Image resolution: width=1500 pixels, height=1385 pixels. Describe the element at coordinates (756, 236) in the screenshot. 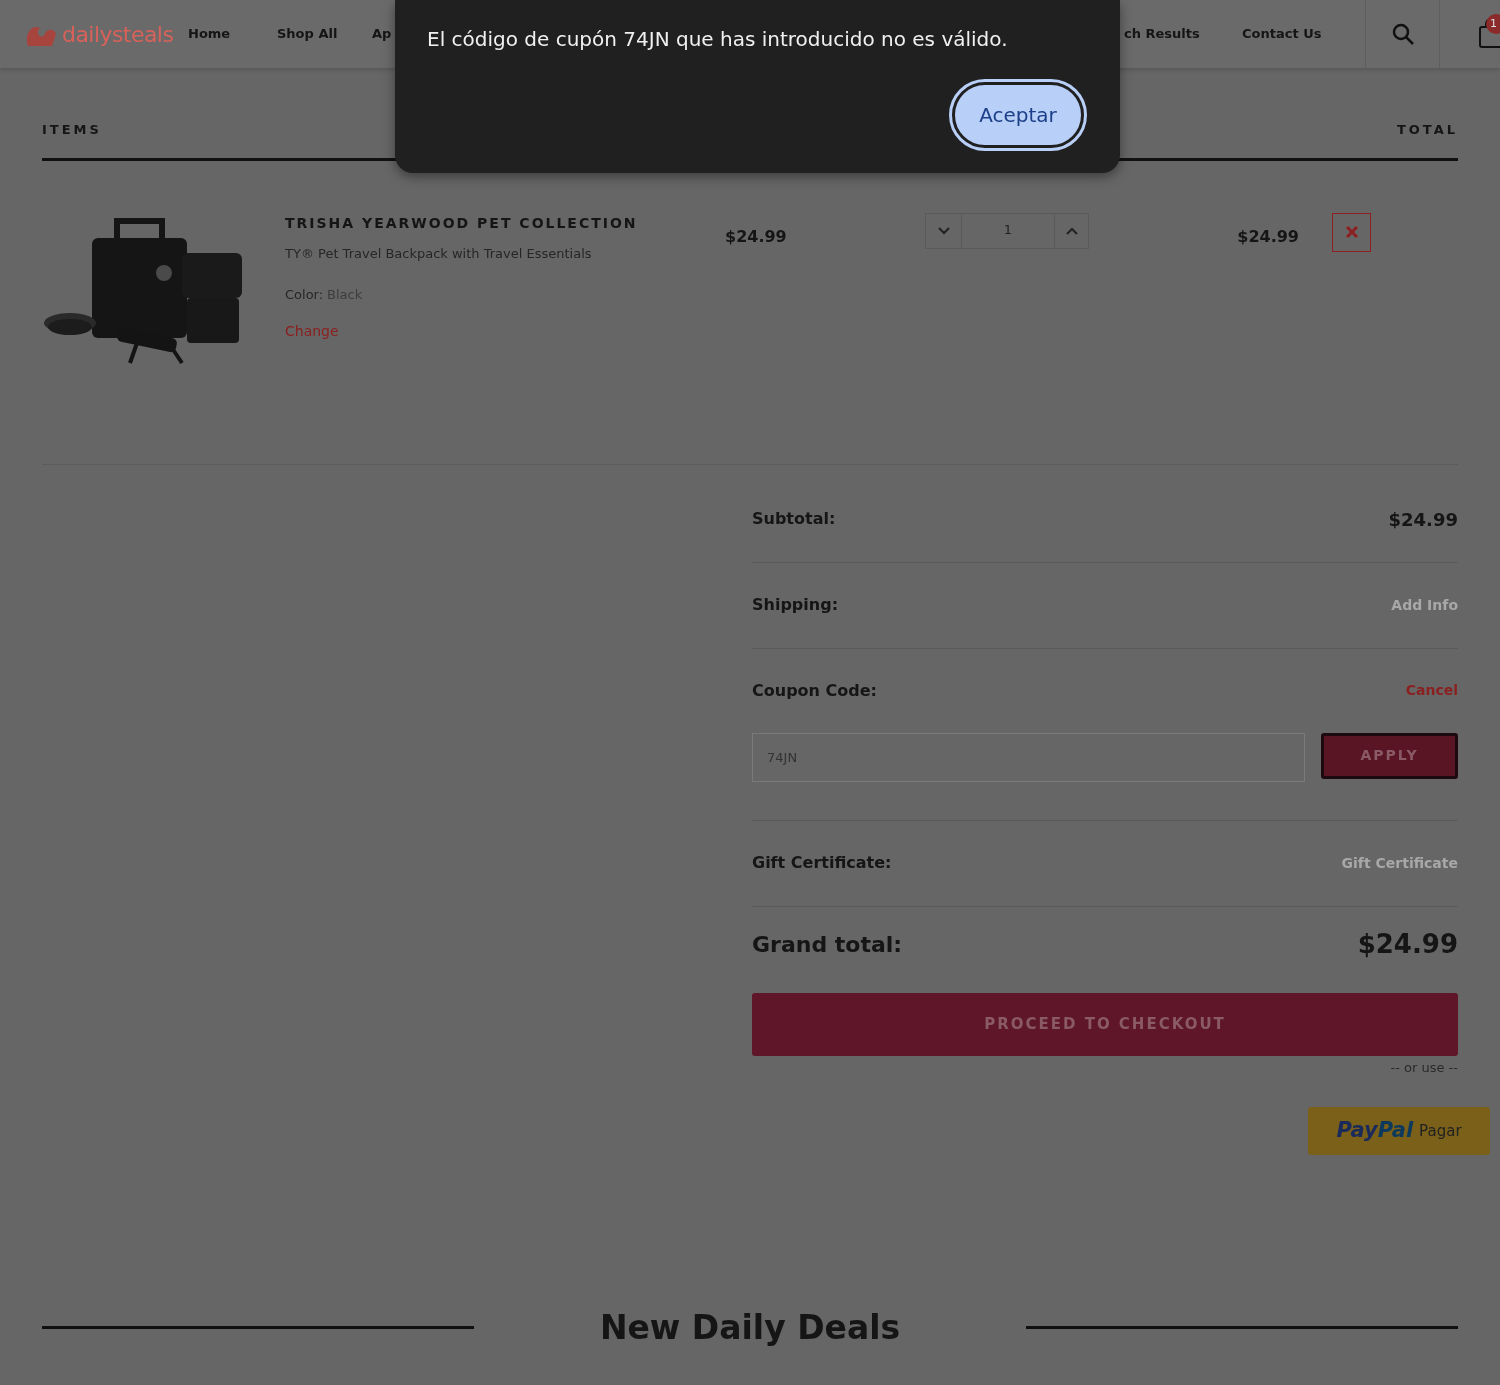

I see `item-price: $24.99` at that location.